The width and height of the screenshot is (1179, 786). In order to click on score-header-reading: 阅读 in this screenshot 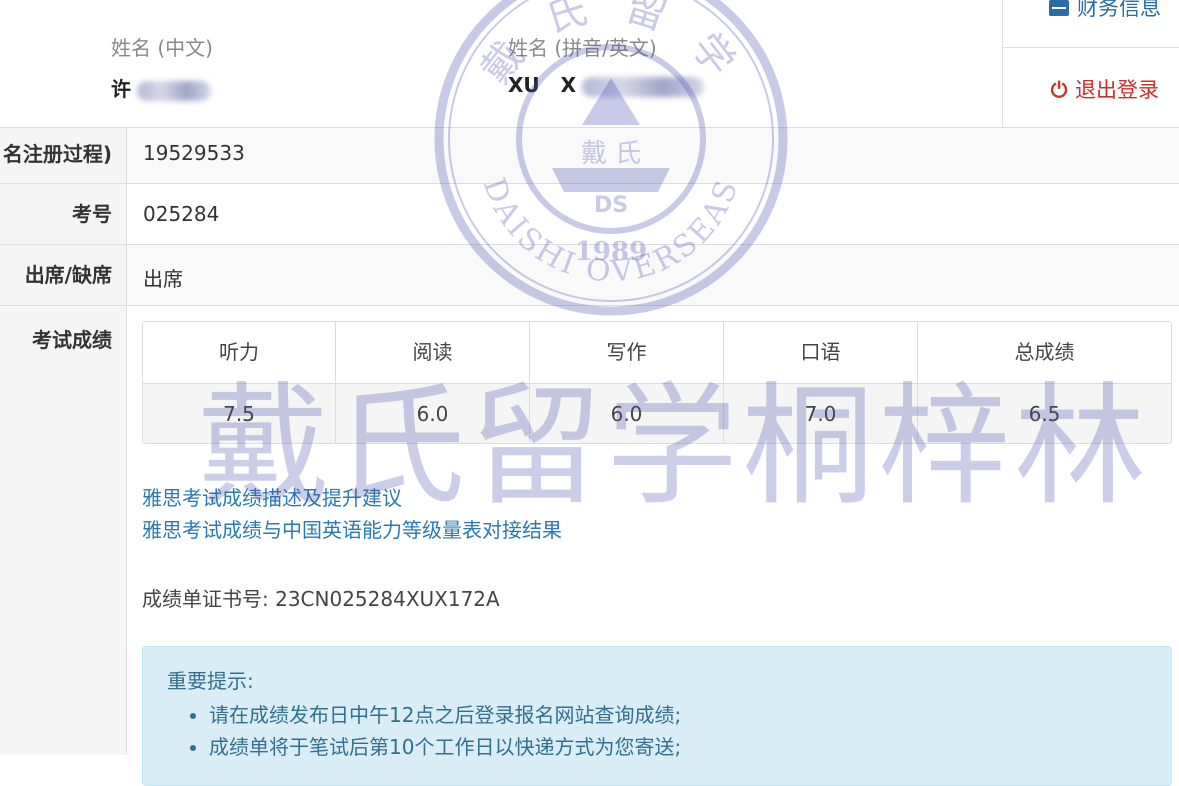, I will do `click(433, 352)`.